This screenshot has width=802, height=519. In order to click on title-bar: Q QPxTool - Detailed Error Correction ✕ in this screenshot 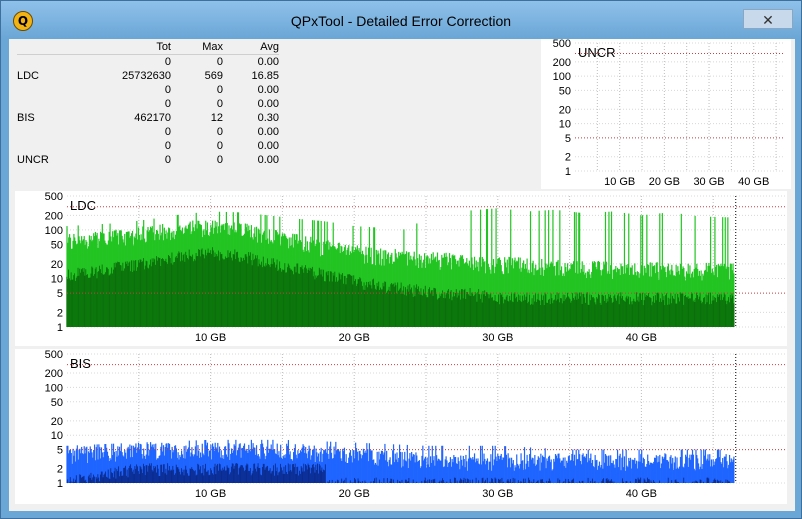, I will do `click(401, 20)`.